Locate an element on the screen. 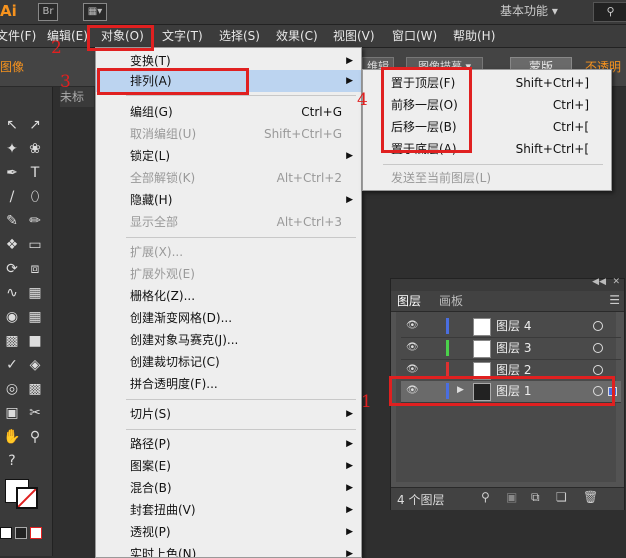  menu-item-envelope-distort: 封套扭曲(V) ▶ is located at coordinates (228, 510).